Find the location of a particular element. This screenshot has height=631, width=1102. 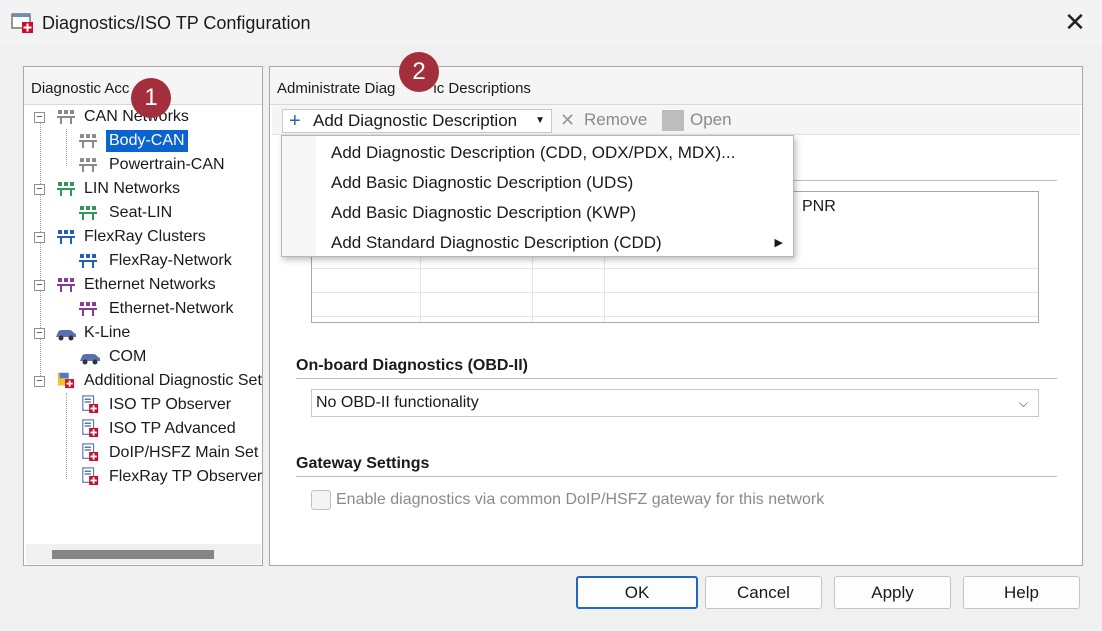

plus-icon: + is located at coordinates (295, 121).